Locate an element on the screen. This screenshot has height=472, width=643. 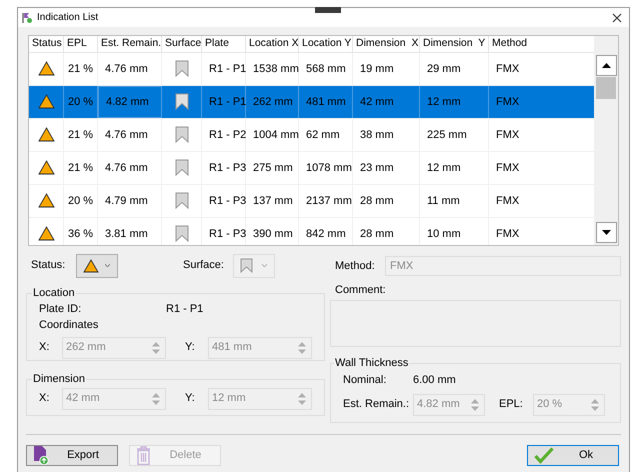
column-header: Plate is located at coordinates (224, 44).